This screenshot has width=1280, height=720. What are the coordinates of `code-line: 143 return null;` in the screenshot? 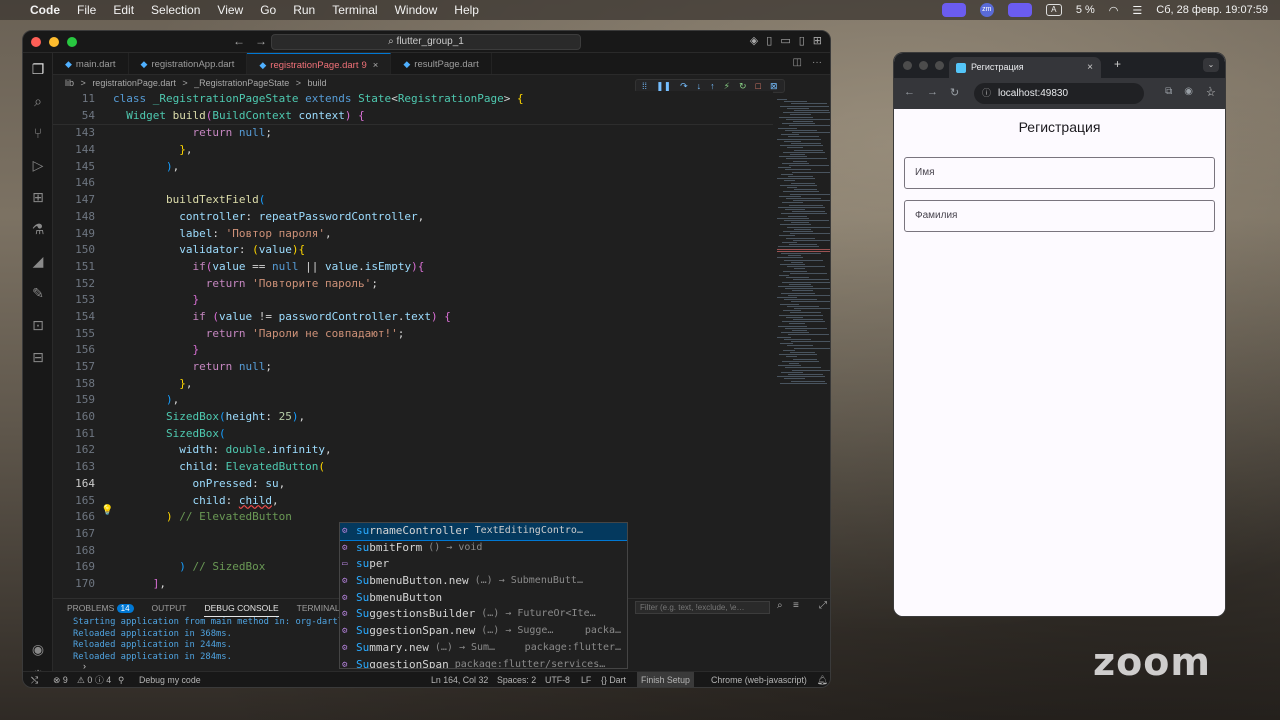 It's located at (413, 133).